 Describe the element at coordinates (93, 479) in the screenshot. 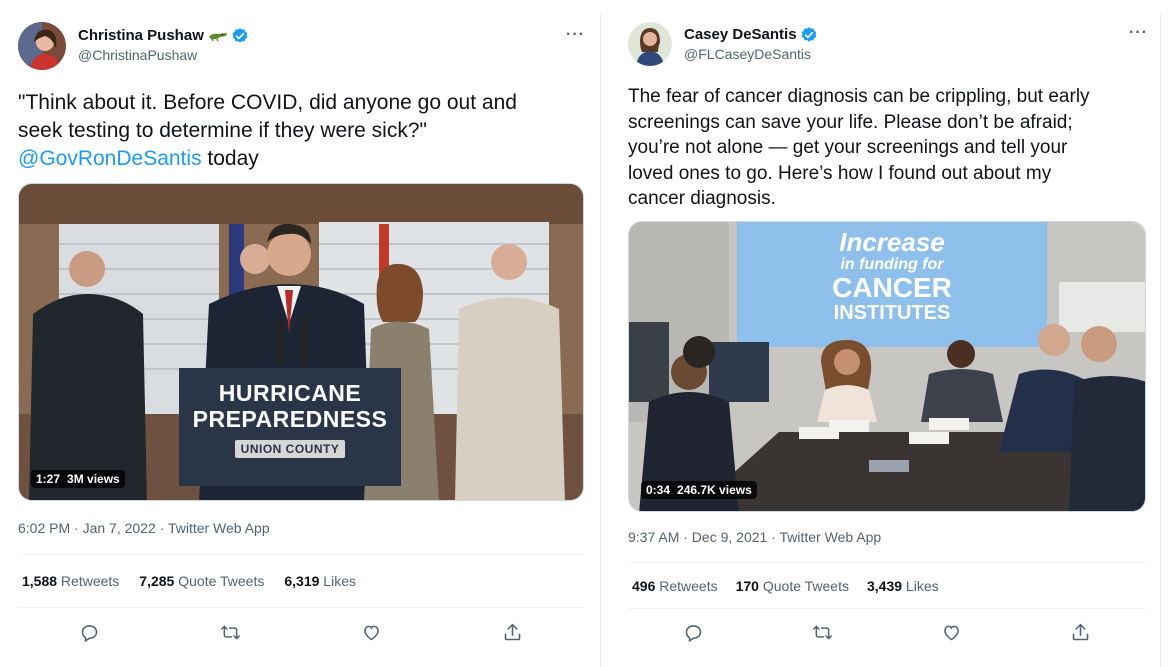

I see `video-views: 3M views` at that location.